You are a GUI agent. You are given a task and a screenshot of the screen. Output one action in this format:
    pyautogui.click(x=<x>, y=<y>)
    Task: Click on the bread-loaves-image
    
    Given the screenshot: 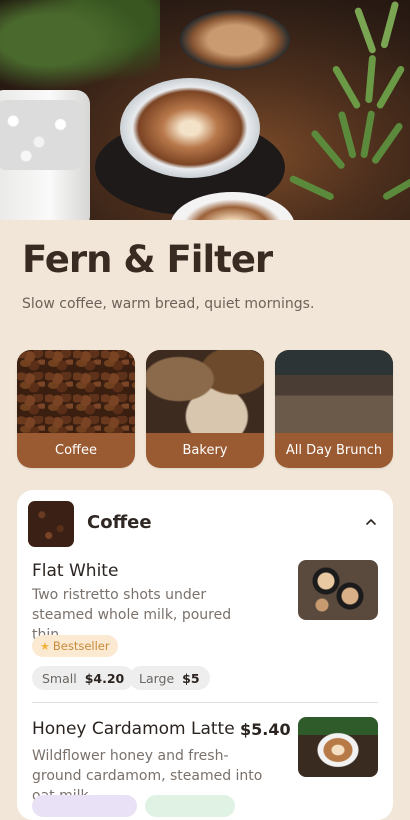 What is the action you would take?
    pyautogui.click(x=205, y=391)
    